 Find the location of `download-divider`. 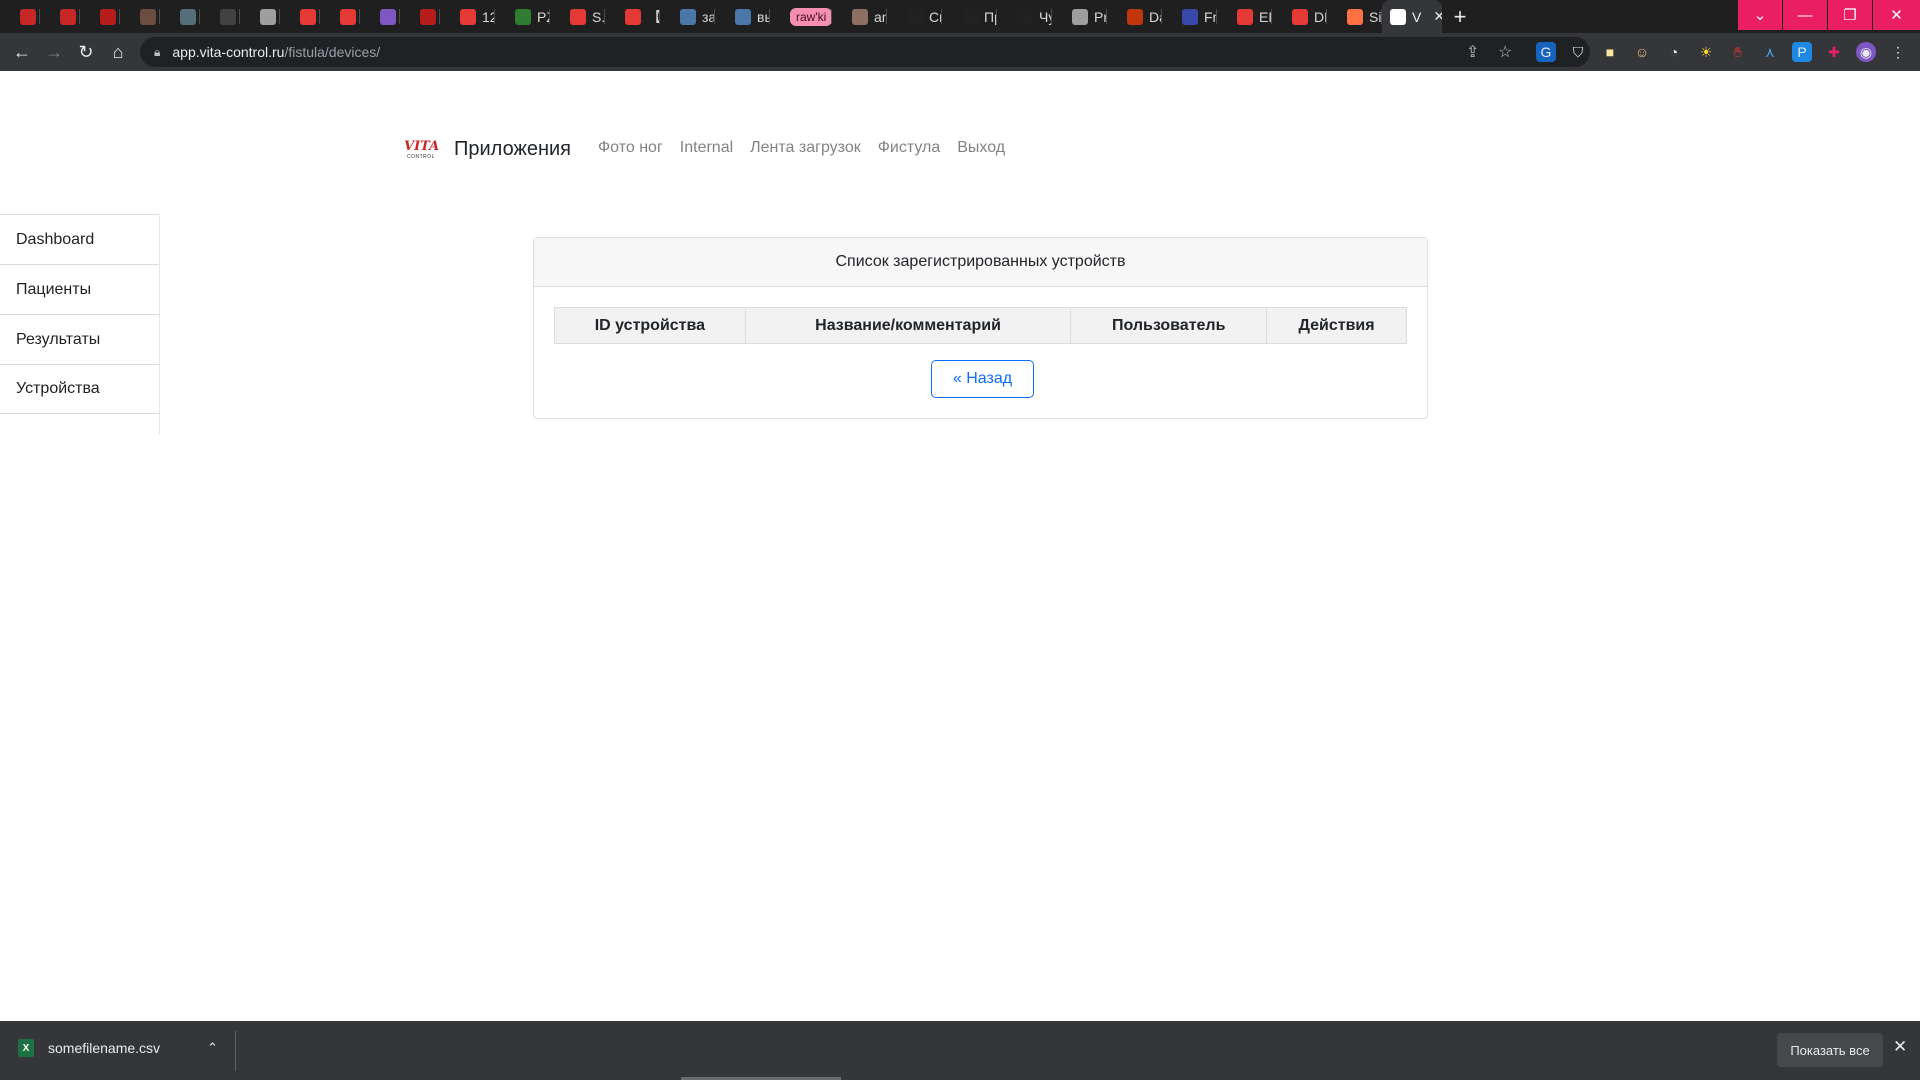

download-divider is located at coordinates (235, 1051).